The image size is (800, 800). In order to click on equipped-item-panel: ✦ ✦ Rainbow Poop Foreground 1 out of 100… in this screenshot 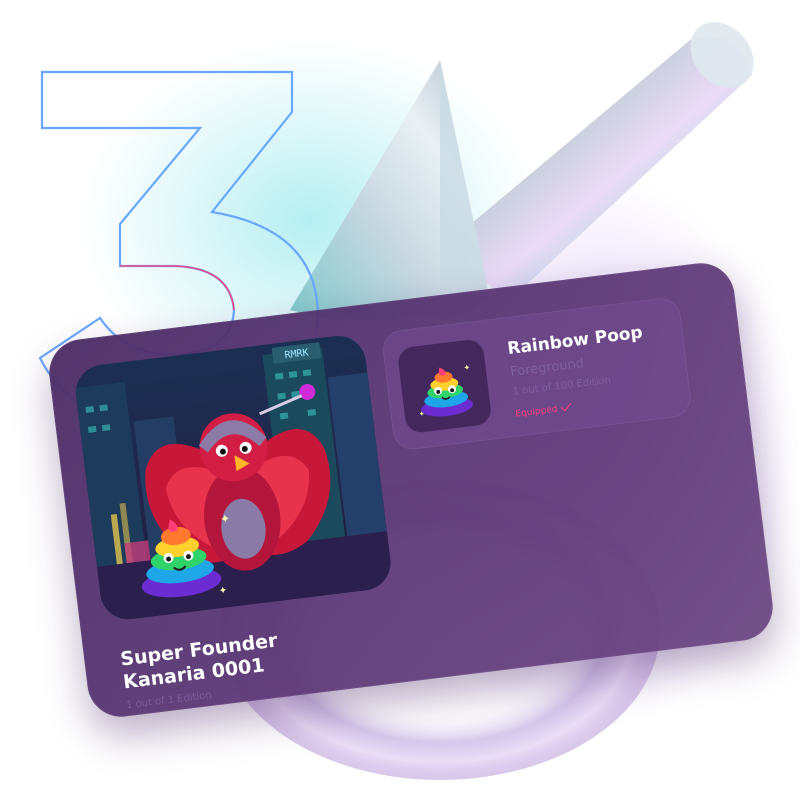, I will do `click(536, 373)`.